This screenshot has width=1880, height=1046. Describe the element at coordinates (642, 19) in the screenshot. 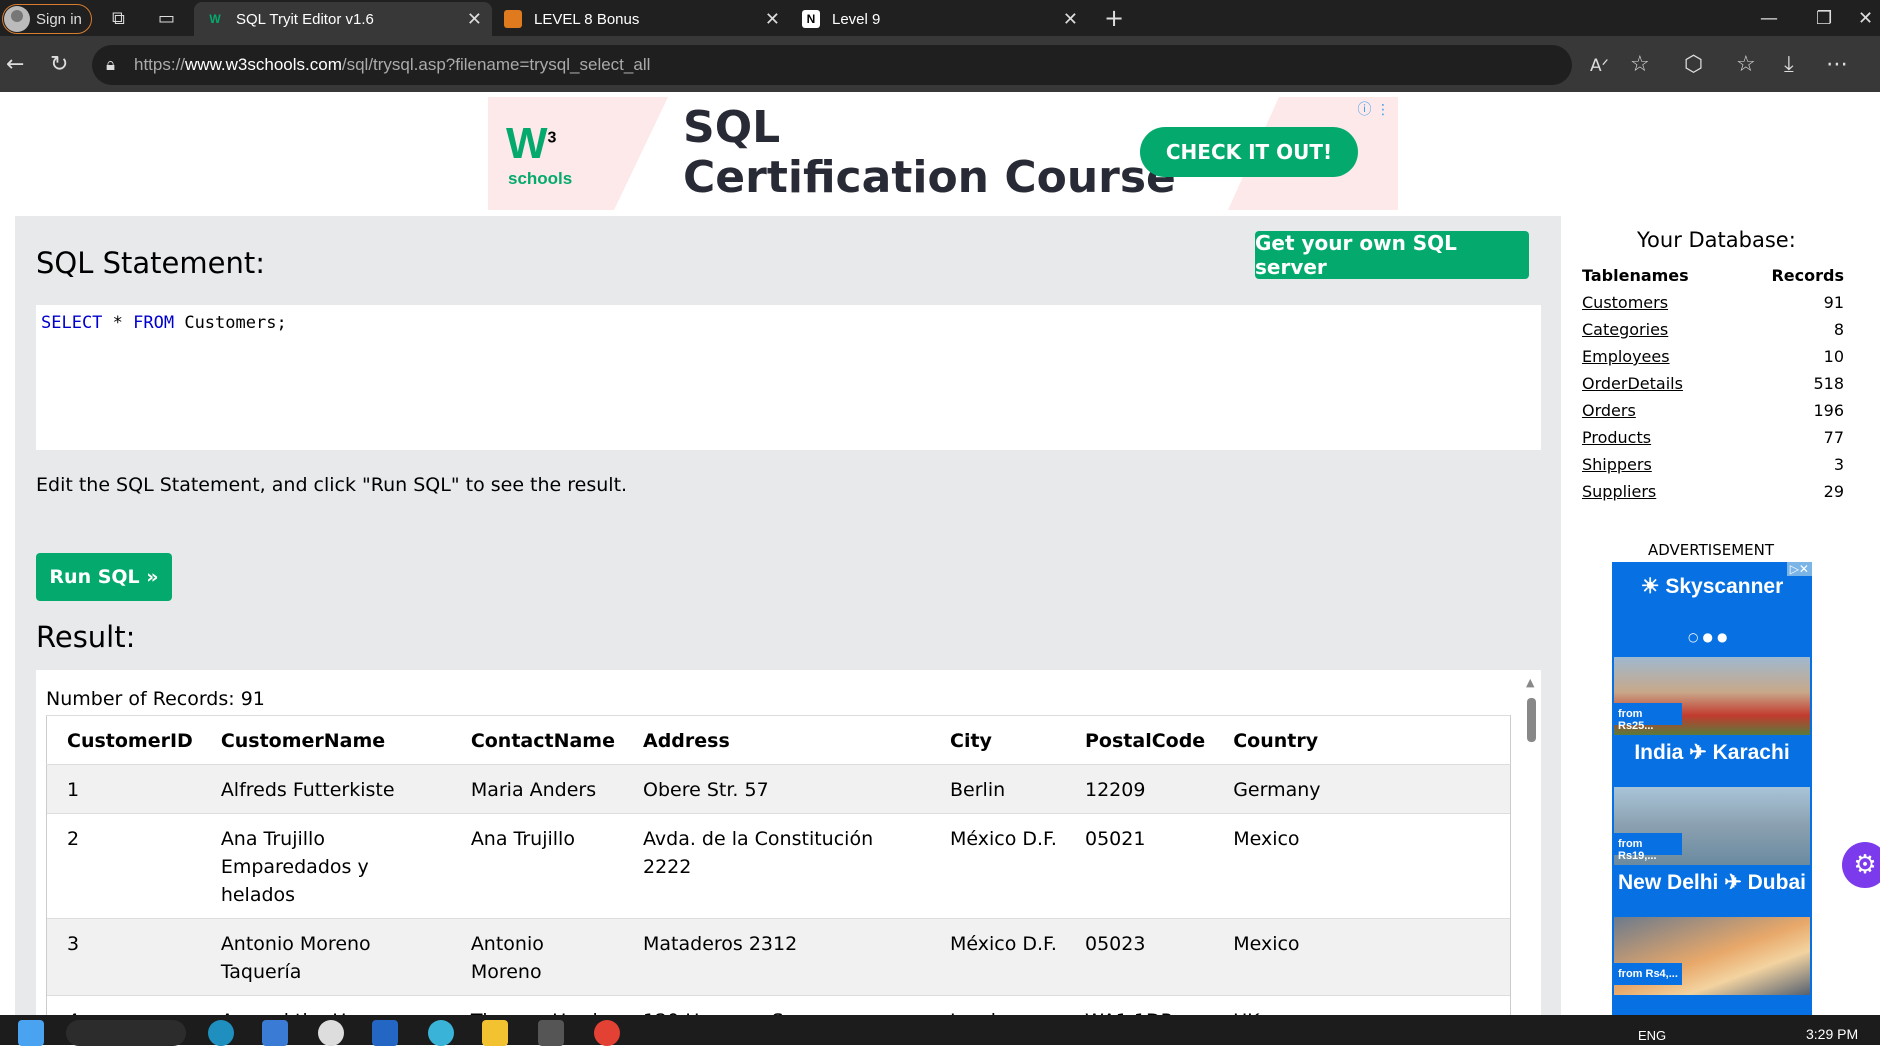

I see `tab-level-8: LEVEL 8 Bonus ✕` at that location.